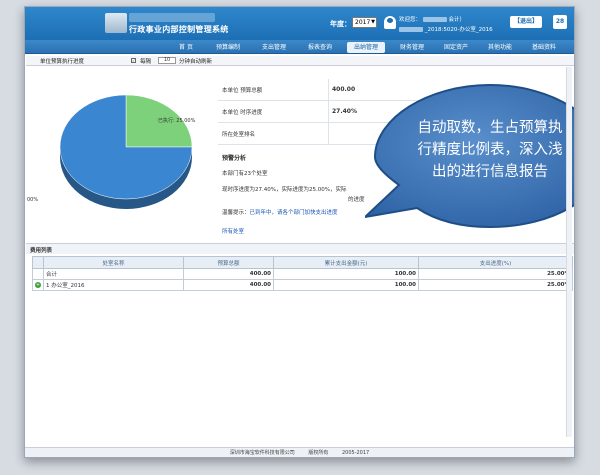 This screenshot has width=600, height=475. Describe the element at coordinates (410, 20) in the screenshot. I see `welcome-label: 欢迎您：` at that location.